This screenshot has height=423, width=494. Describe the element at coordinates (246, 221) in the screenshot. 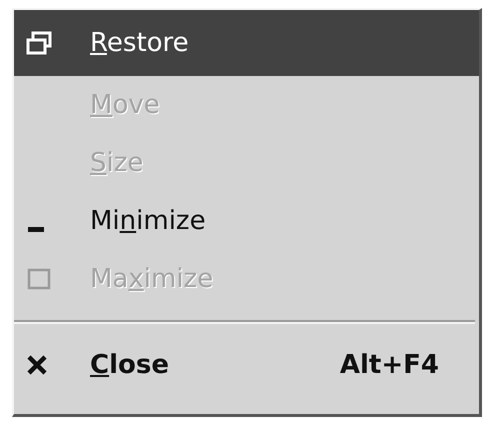

I see `menu-item: Minimize` at that location.